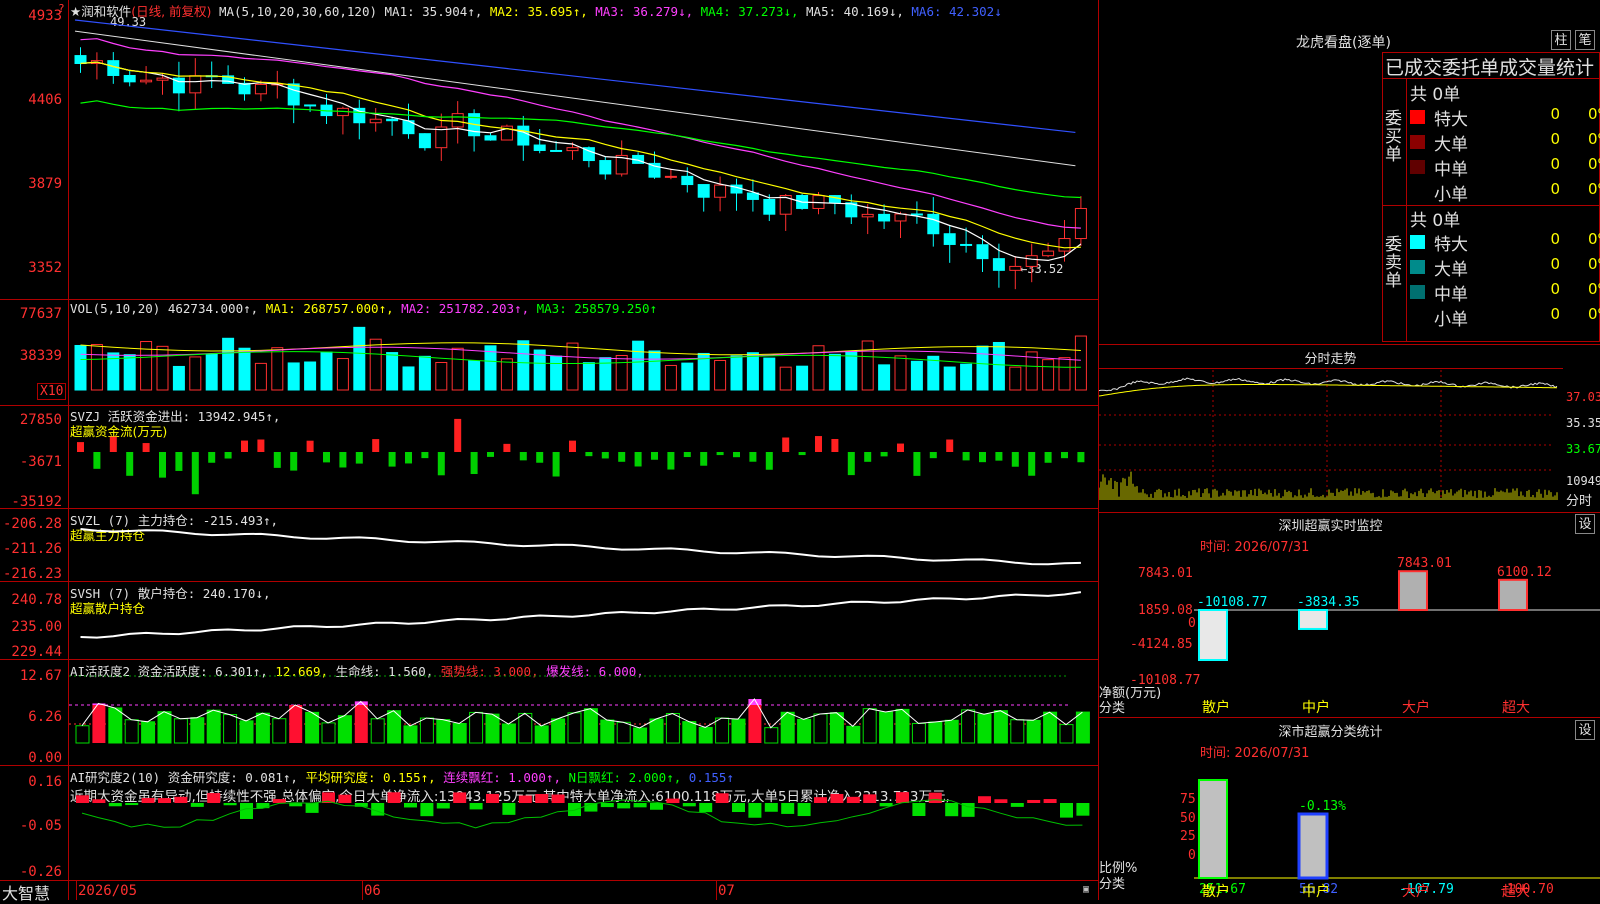 The height and width of the screenshot is (904, 1600). Describe the element at coordinates (1254, 751) in the screenshot. I see `class-time: 时间: 2026/07/31` at that location.